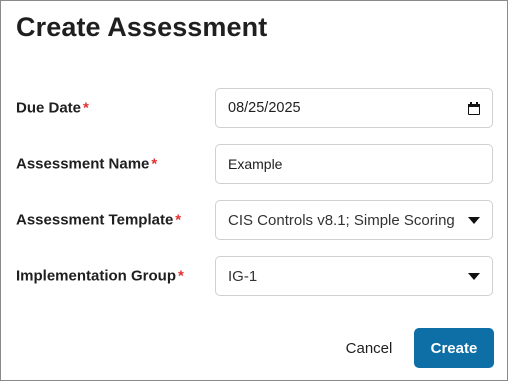 The image size is (508, 381). I want to click on implementation-group-row: Implementation Group * IG-1, so click(254, 276).